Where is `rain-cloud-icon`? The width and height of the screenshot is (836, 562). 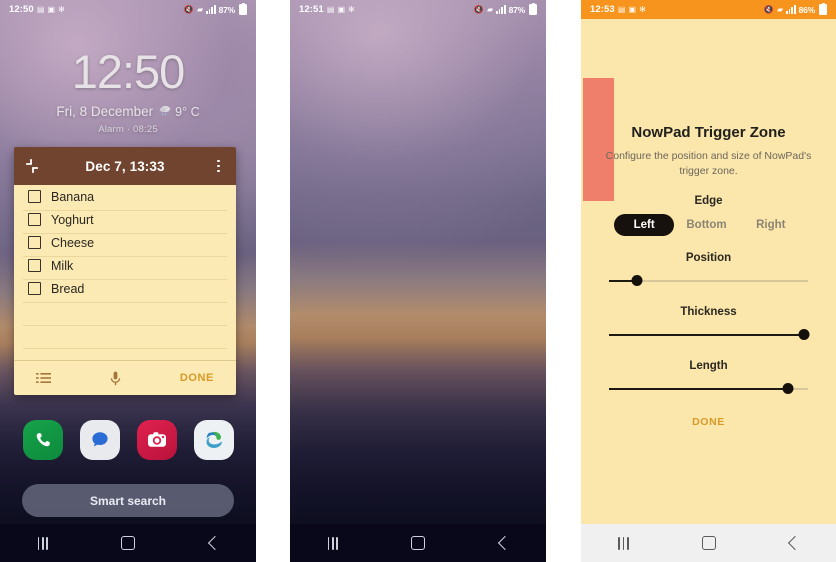 rain-cloud-icon is located at coordinates (165, 111).